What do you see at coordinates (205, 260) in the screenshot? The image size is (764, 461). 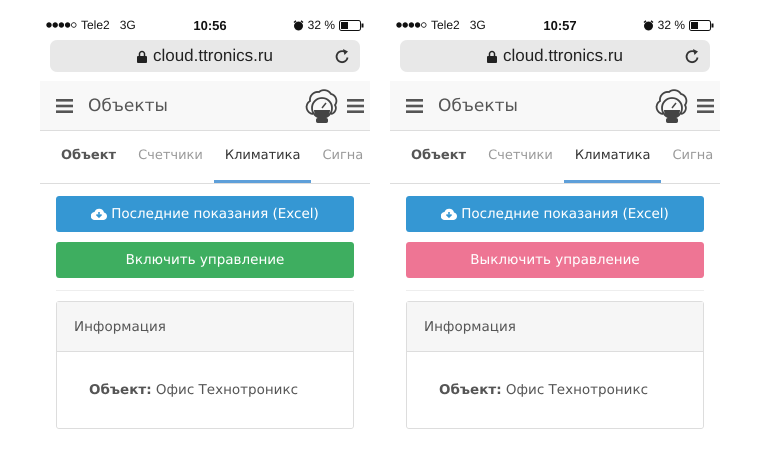 I see `control-toggle-button: Включить управление` at bounding box center [205, 260].